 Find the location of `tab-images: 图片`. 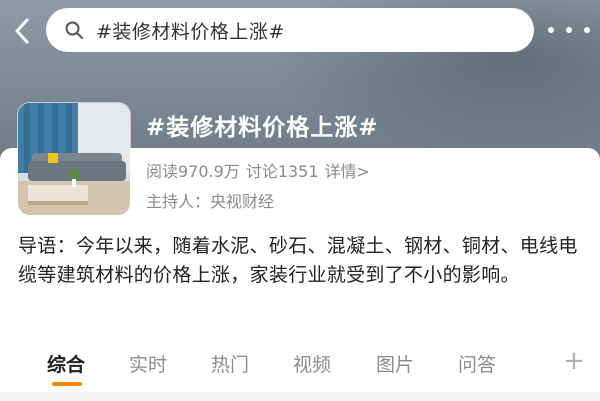

tab-images: 图片 is located at coordinates (395, 363).